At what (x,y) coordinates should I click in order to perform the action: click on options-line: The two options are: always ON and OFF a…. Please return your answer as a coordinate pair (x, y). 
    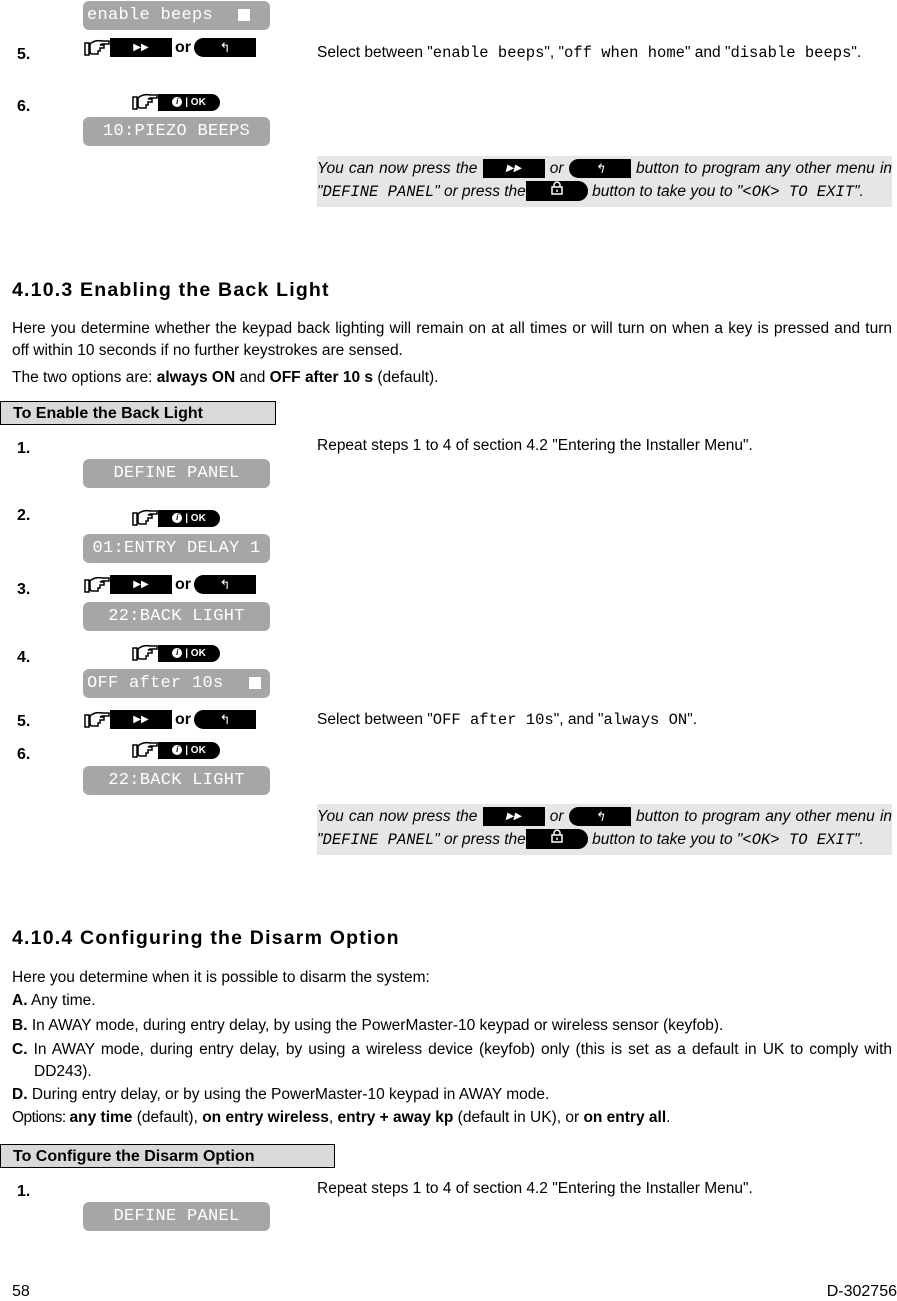
    Looking at the image, I should click on (225, 377).